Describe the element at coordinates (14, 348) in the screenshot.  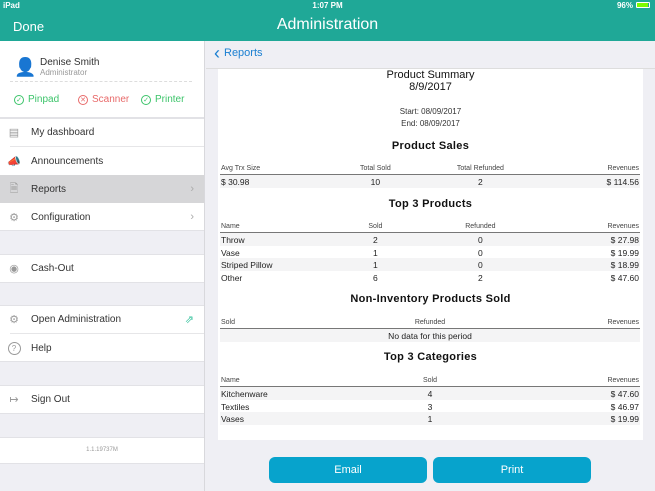
I see `help-icon: ?` at that location.